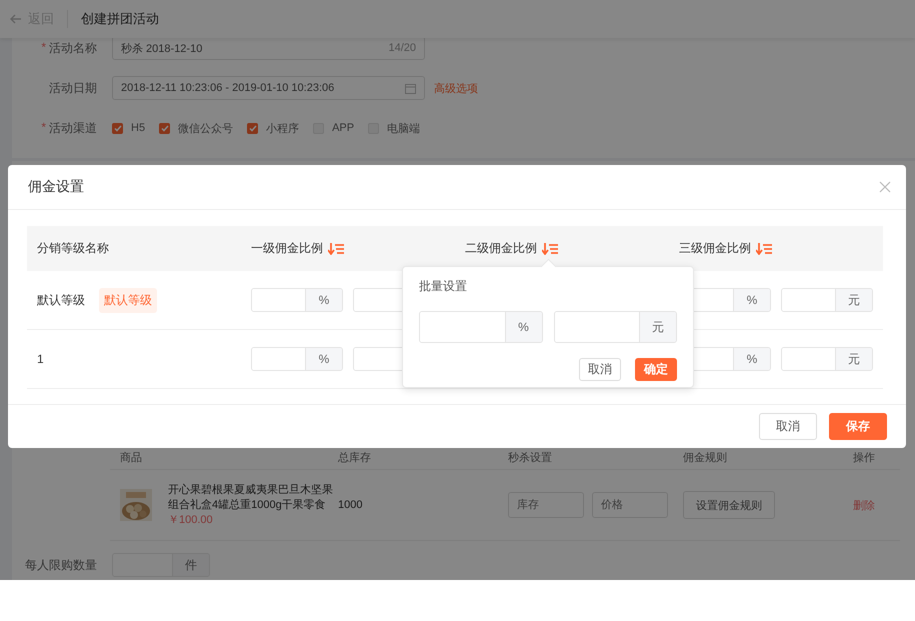  Describe the element at coordinates (161, 565) in the screenshot. I see `limit-input-field: 件` at that location.